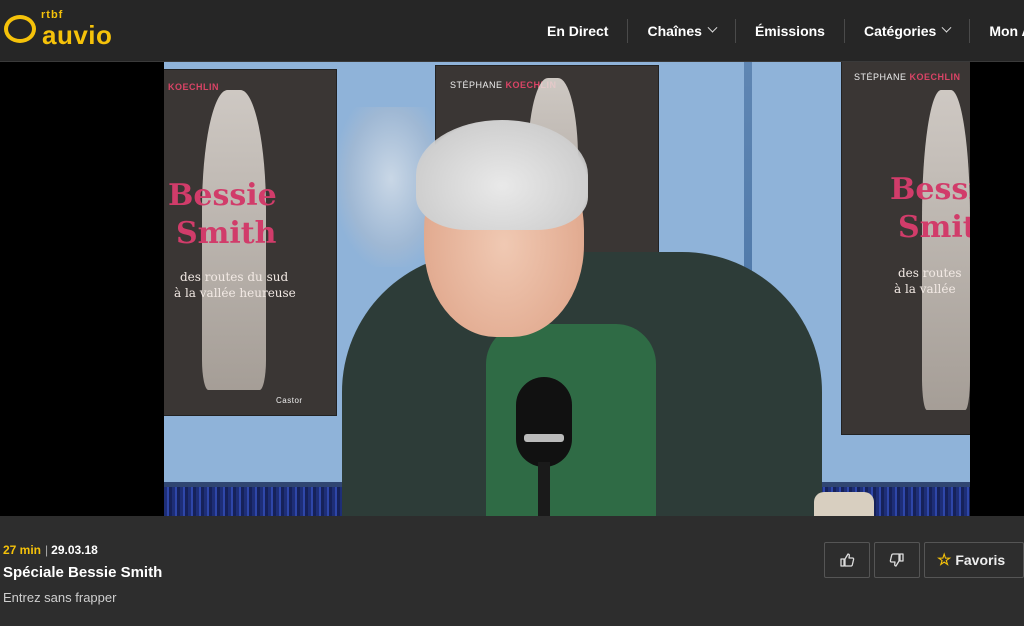  What do you see at coordinates (944, 560) in the screenshot?
I see `star-icon: ☆` at bounding box center [944, 560].